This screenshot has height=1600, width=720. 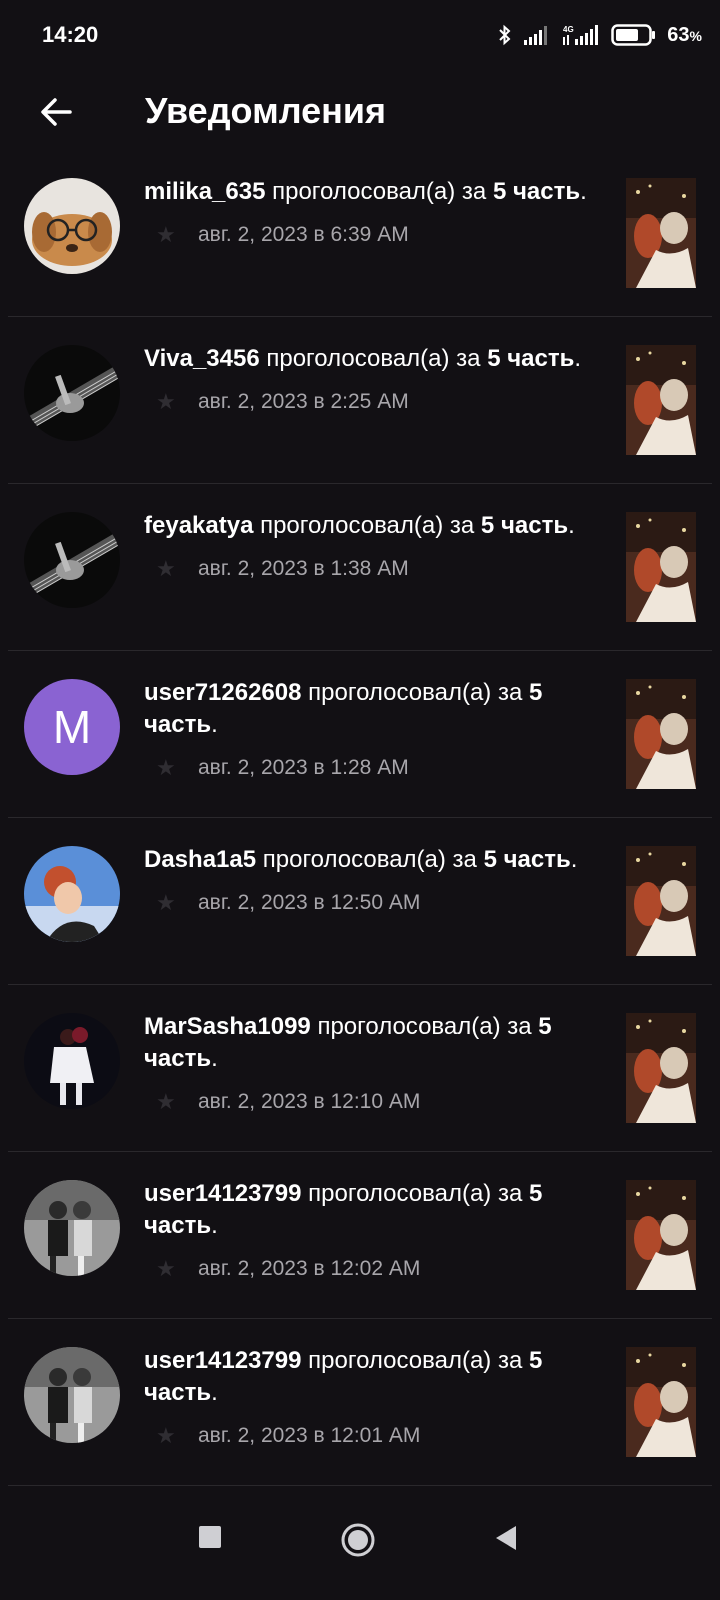 I want to click on status-bar: 14:20 4G 63%, so click(x=360, y=35).